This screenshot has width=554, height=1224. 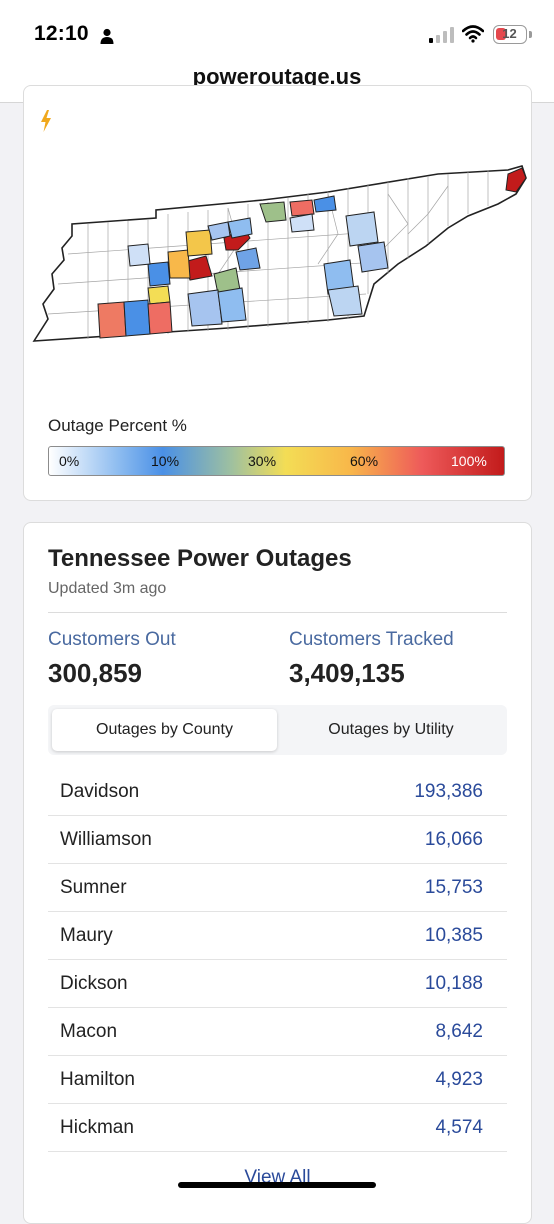 What do you see at coordinates (277, 840) in the screenshot?
I see `table-row: Williamson 16,066` at bounding box center [277, 840].